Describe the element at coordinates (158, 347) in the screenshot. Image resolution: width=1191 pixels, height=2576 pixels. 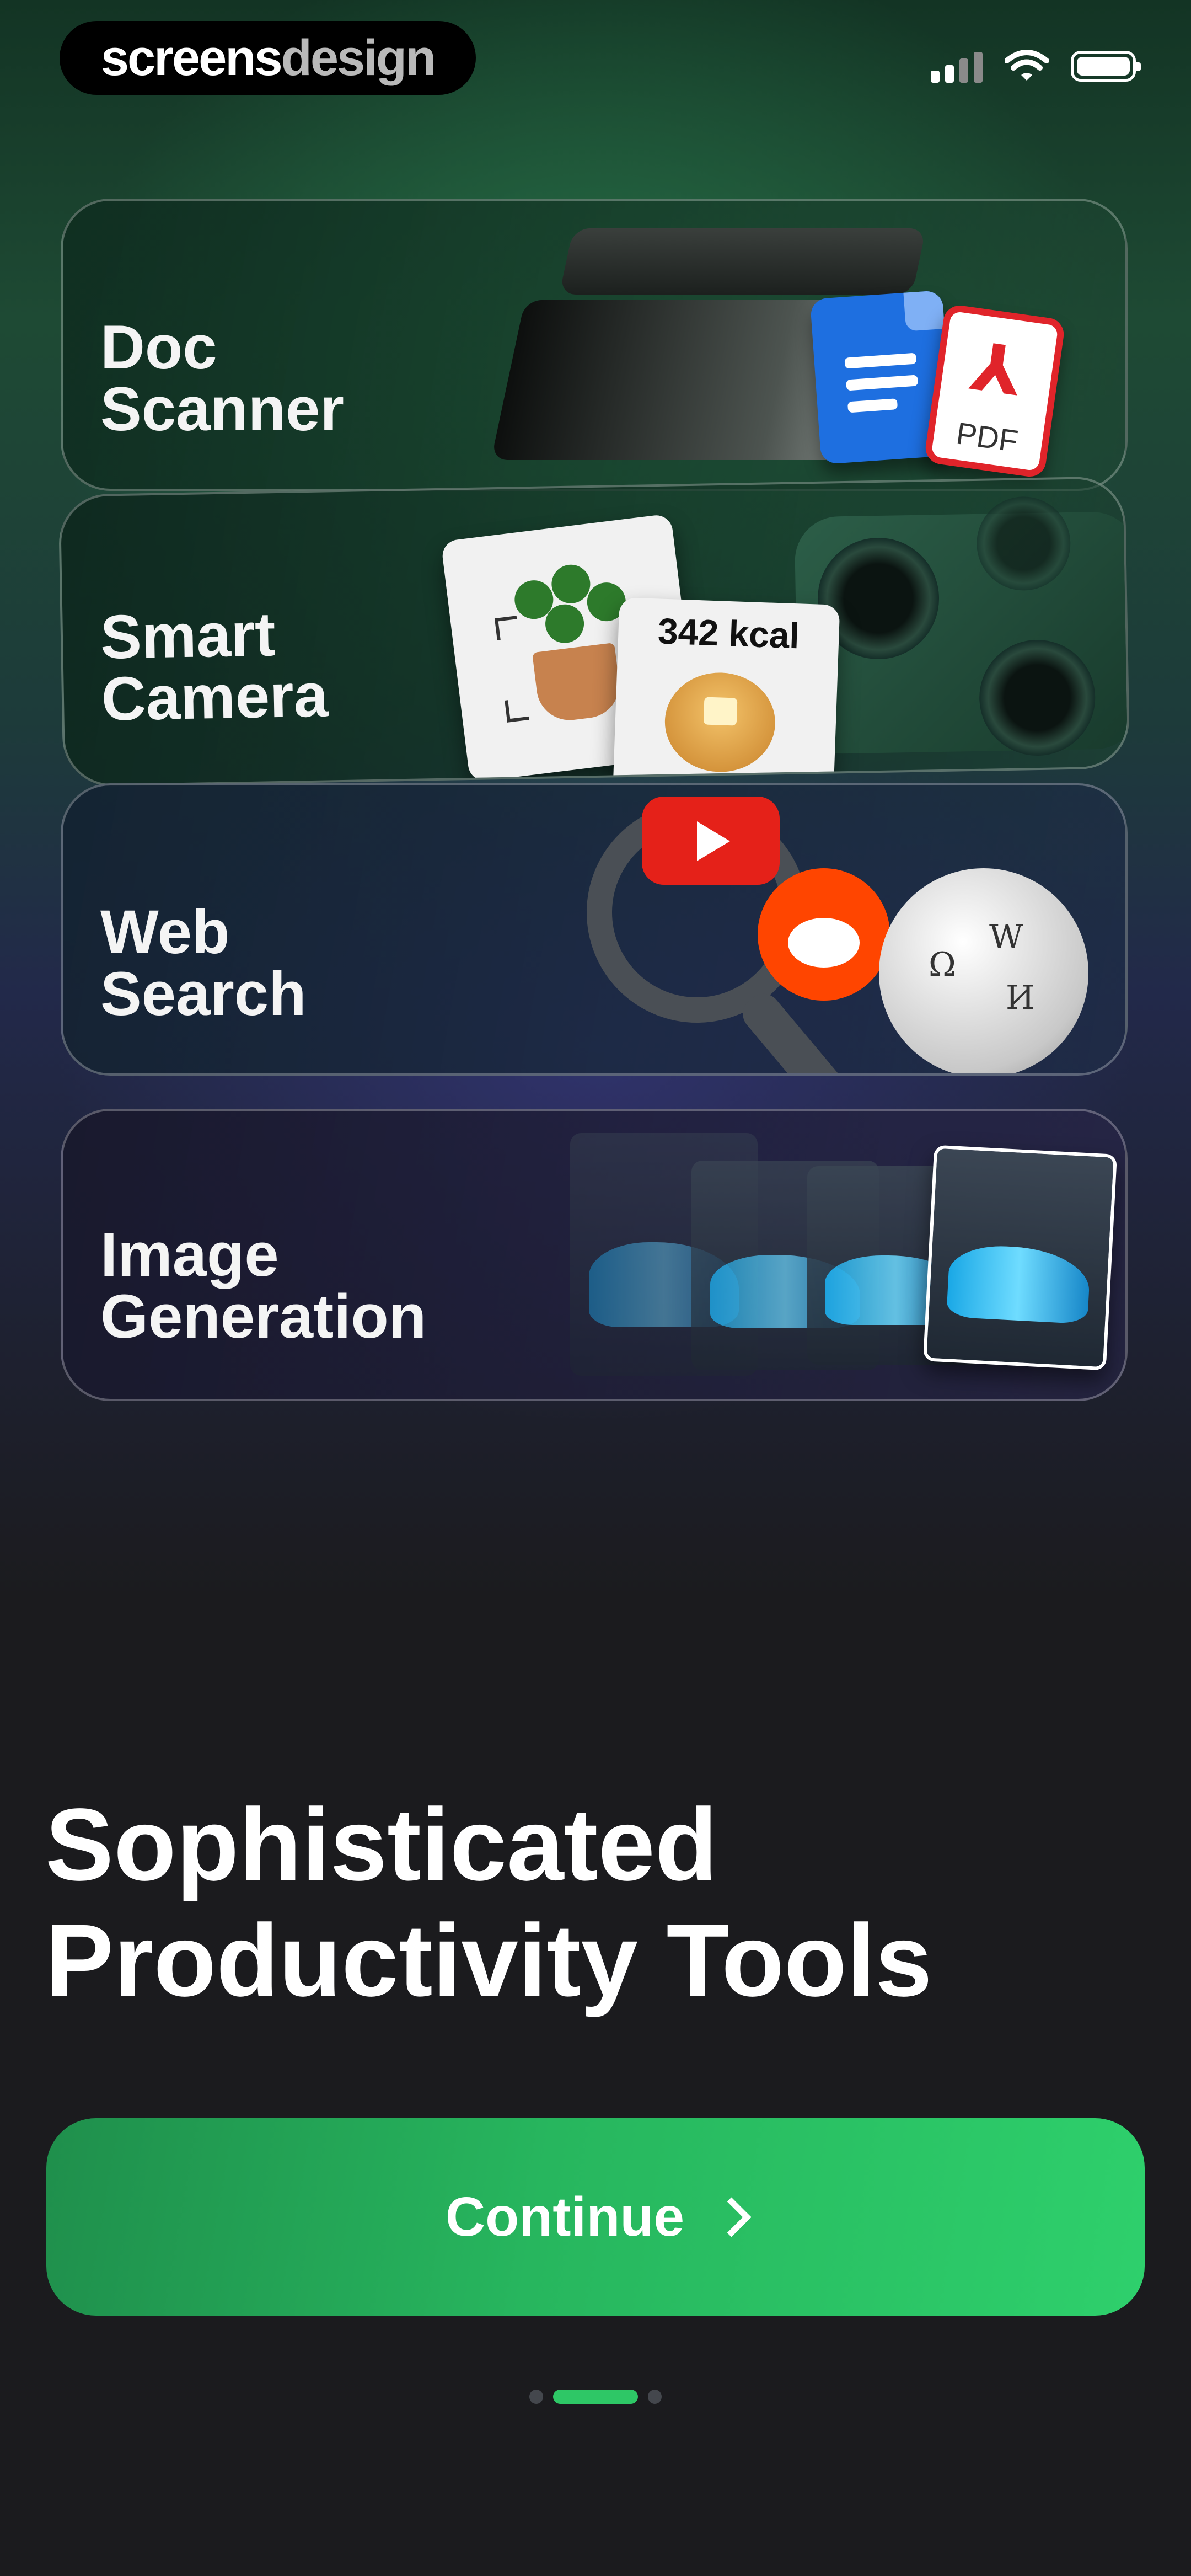
I see `feature-title-line1: Doc` at that location.